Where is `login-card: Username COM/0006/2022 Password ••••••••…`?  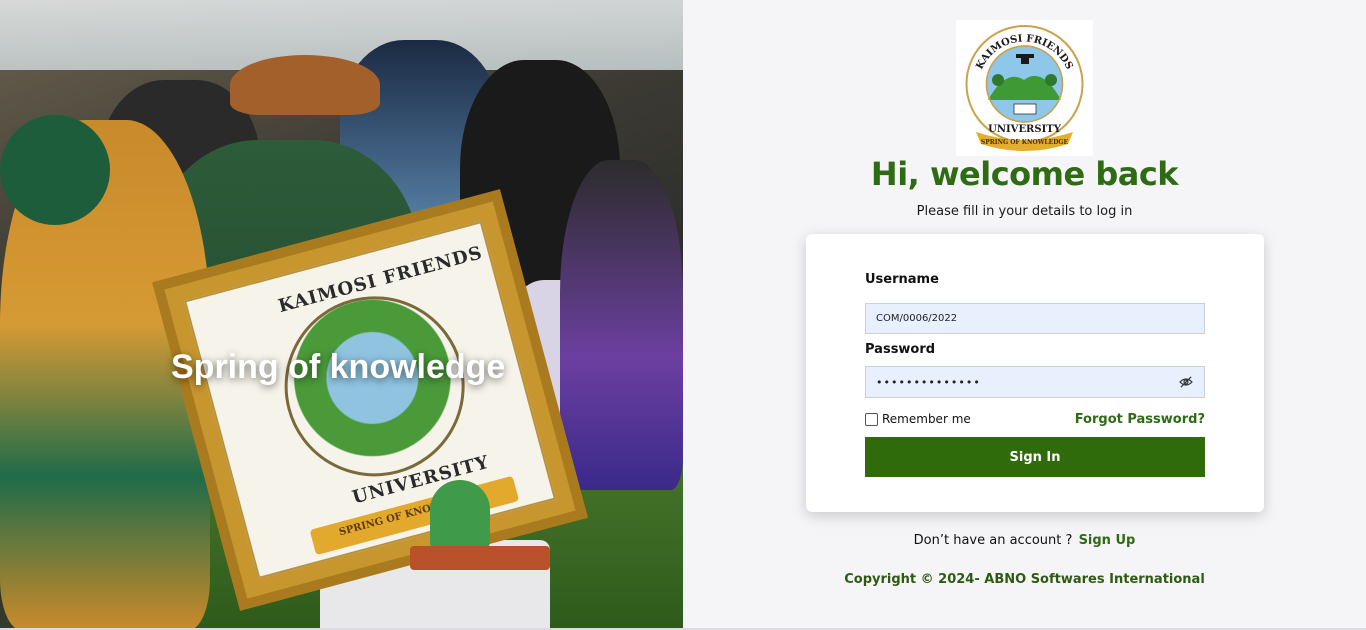
login-card: Username COM/0006/2022 Password ••••••••… is located at coordinates (1035, 373).